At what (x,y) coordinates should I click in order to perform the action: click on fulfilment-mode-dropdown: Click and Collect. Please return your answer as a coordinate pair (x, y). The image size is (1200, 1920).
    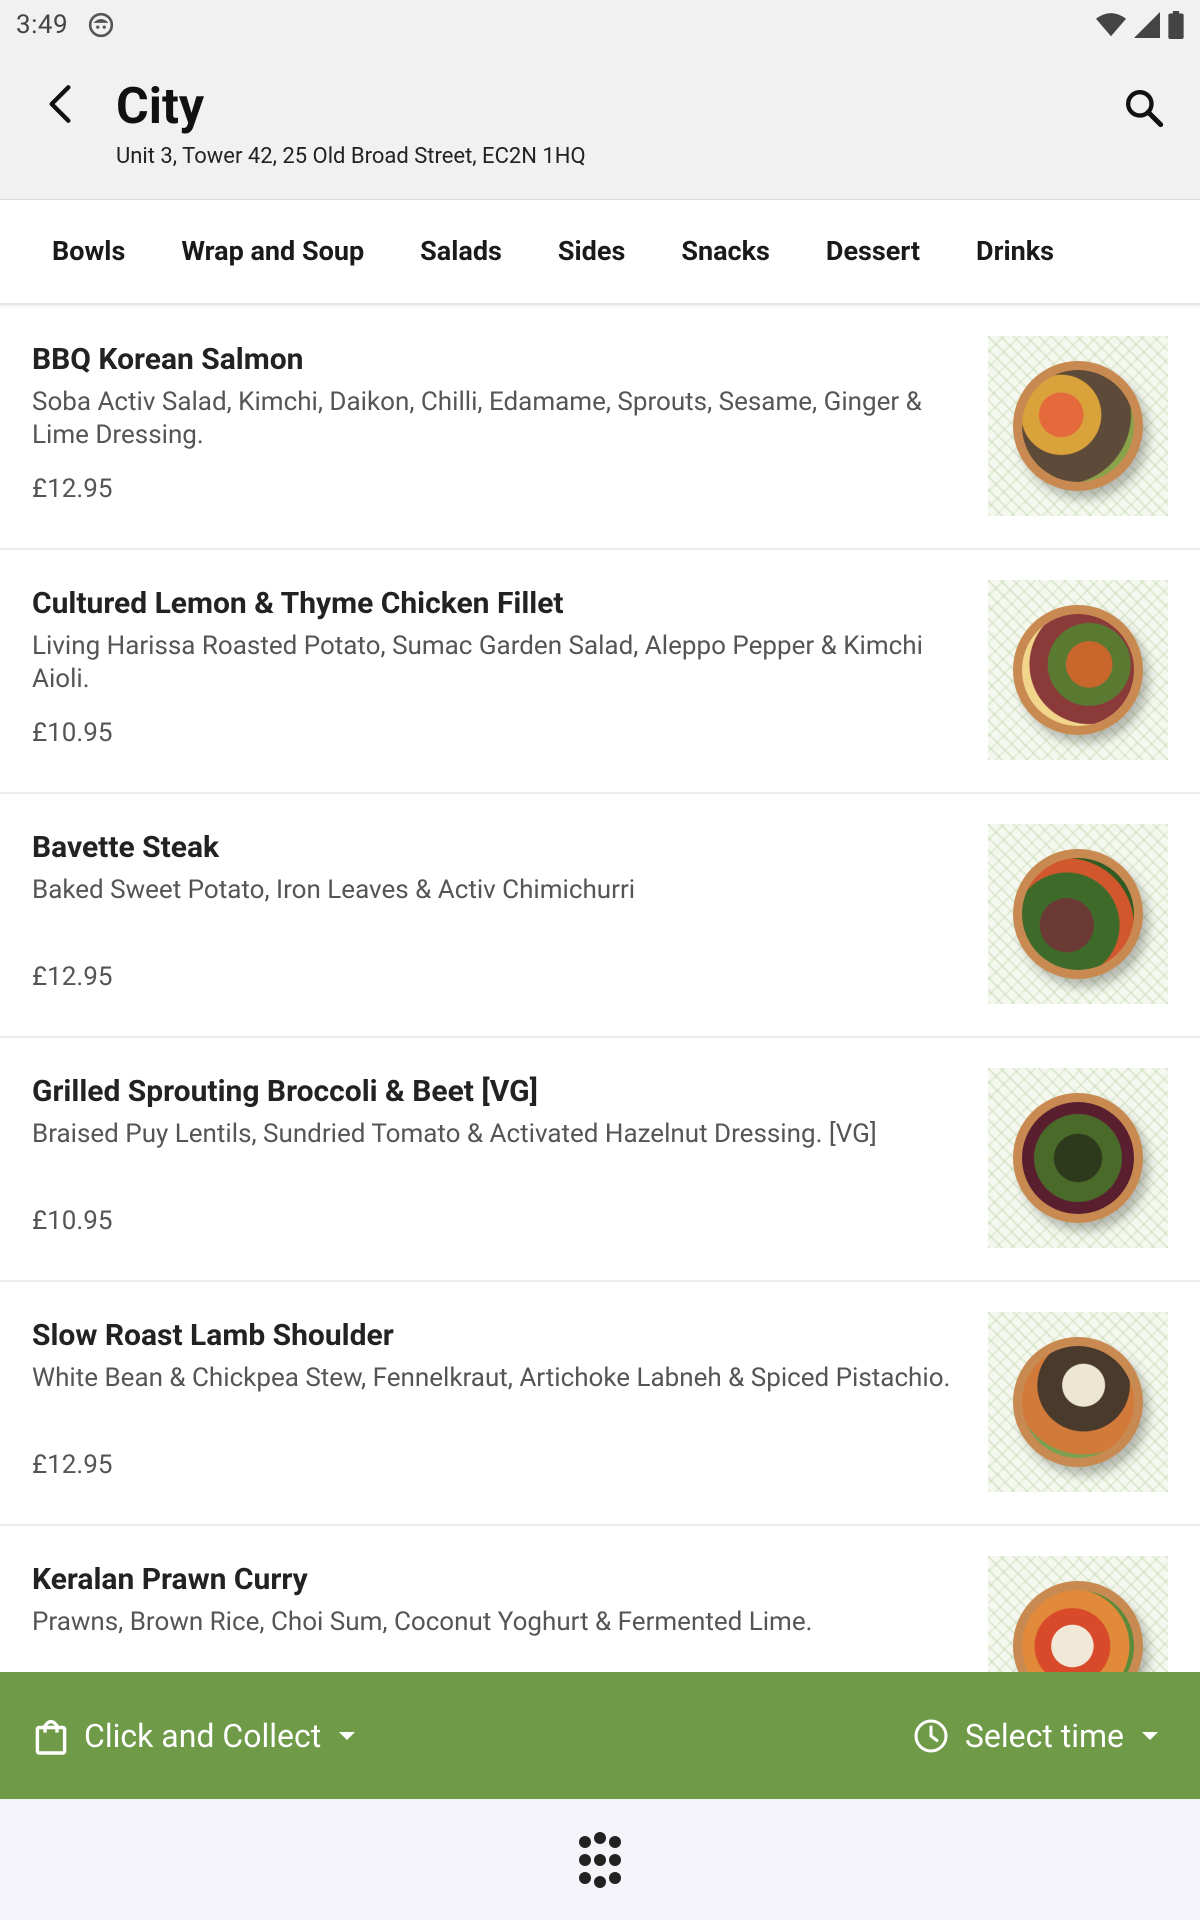
    Looking at the image, I should click on (195, 1735).